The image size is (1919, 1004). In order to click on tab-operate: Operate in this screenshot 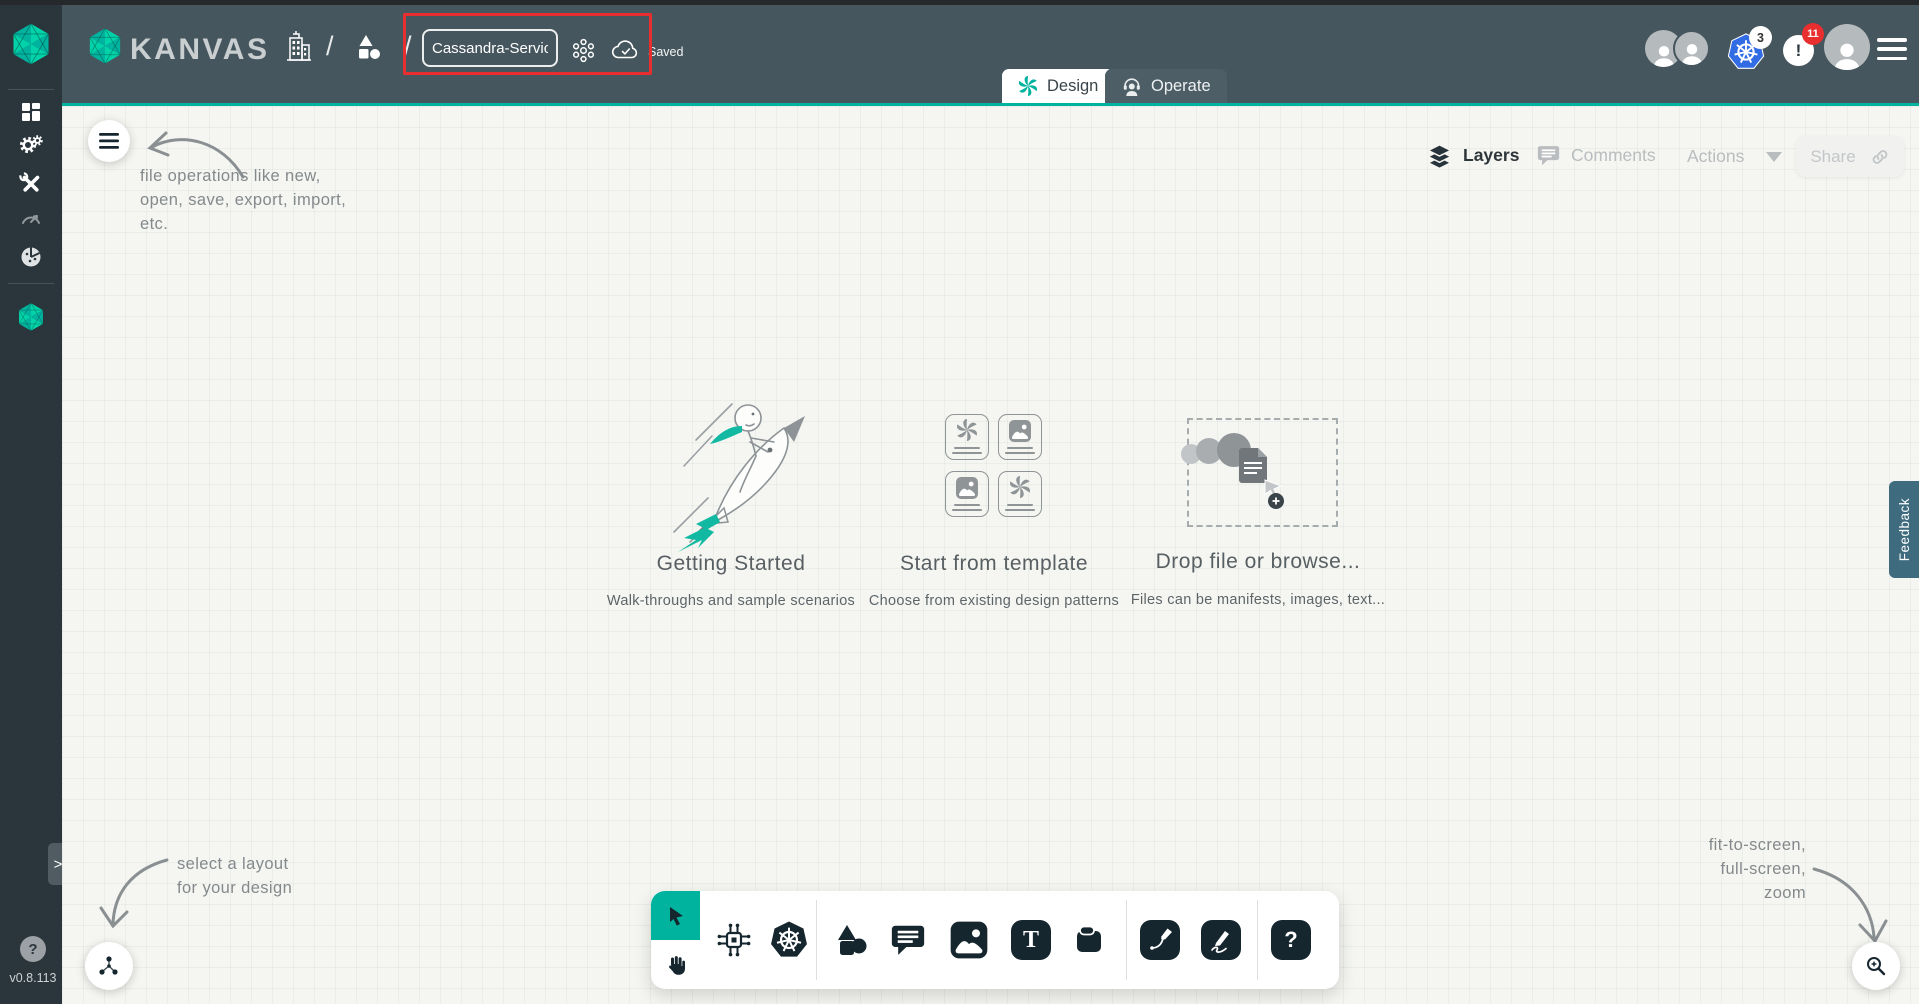, I will do `click(1166, 86)`.